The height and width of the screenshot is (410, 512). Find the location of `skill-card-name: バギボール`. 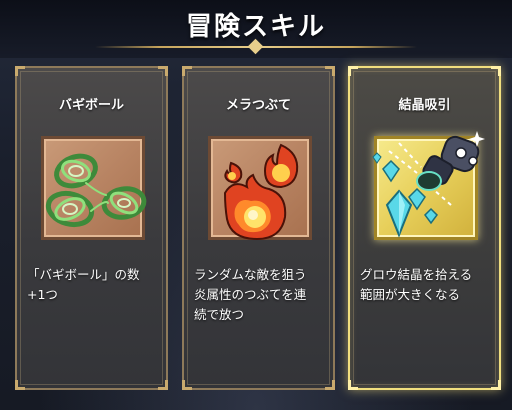

skill-card-name: バギボール is located at coordinates (91, 105).